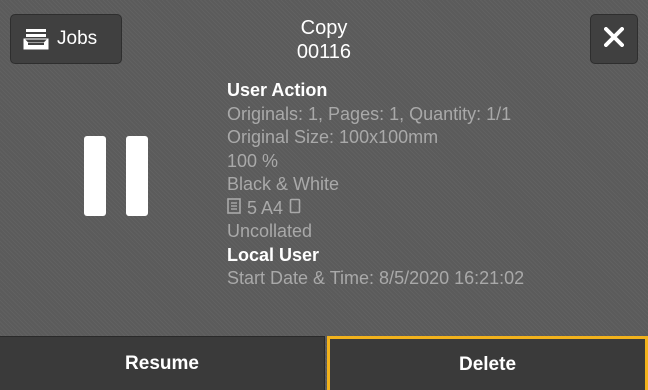 This screenshot has height=390, width=648. I want to click on jobs-button-label: Jobs, so click(77, 38).